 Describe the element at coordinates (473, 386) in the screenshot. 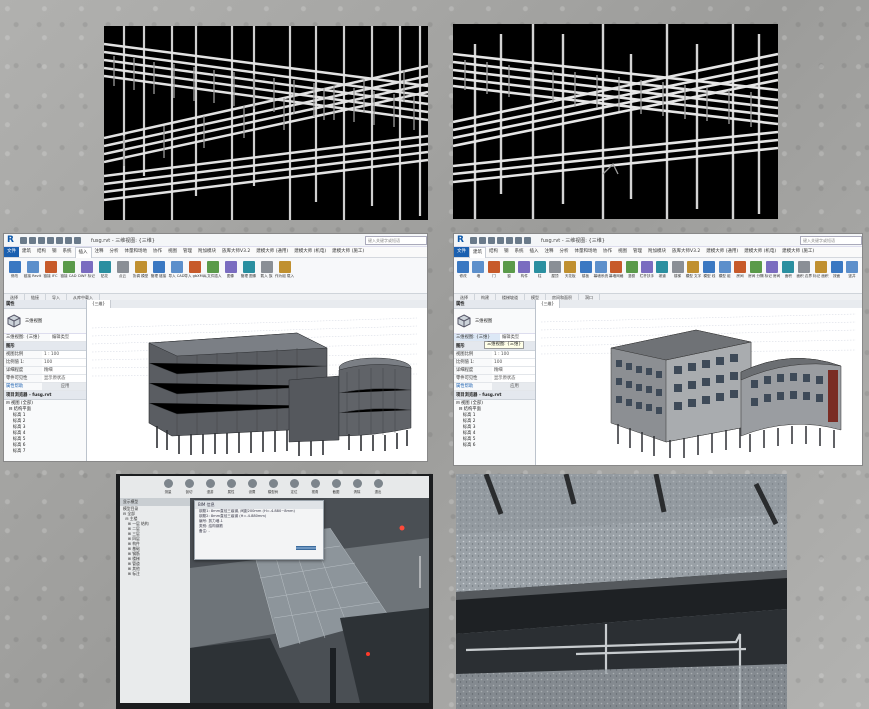

I see `properties-help-link: 属性帮助` at that location.